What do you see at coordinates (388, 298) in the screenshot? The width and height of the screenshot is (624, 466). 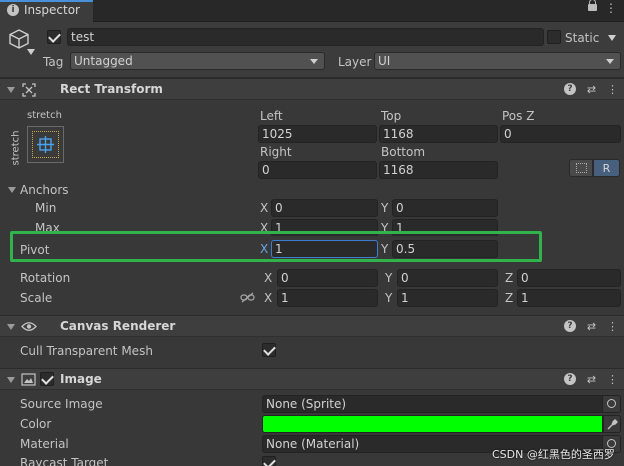 I see `scale-y-axis: Y` at bounding box center [388, 298].